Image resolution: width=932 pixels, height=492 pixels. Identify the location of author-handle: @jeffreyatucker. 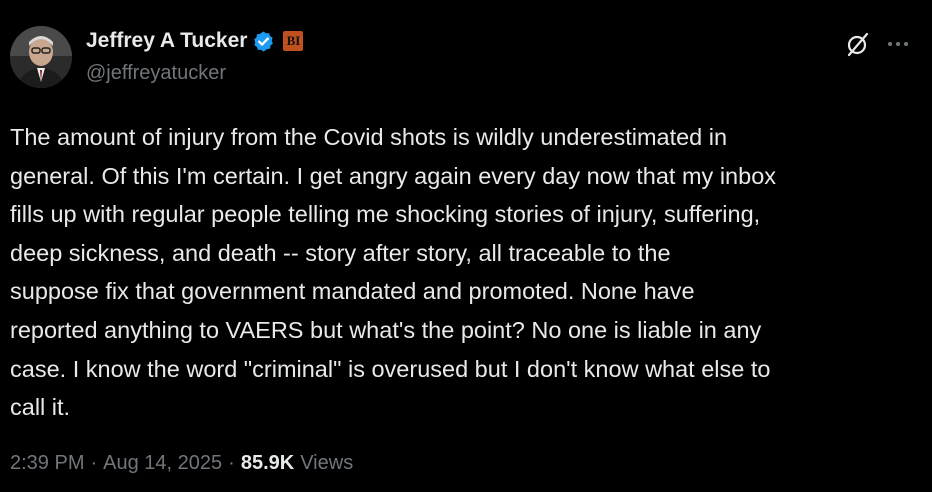
(156, 73).